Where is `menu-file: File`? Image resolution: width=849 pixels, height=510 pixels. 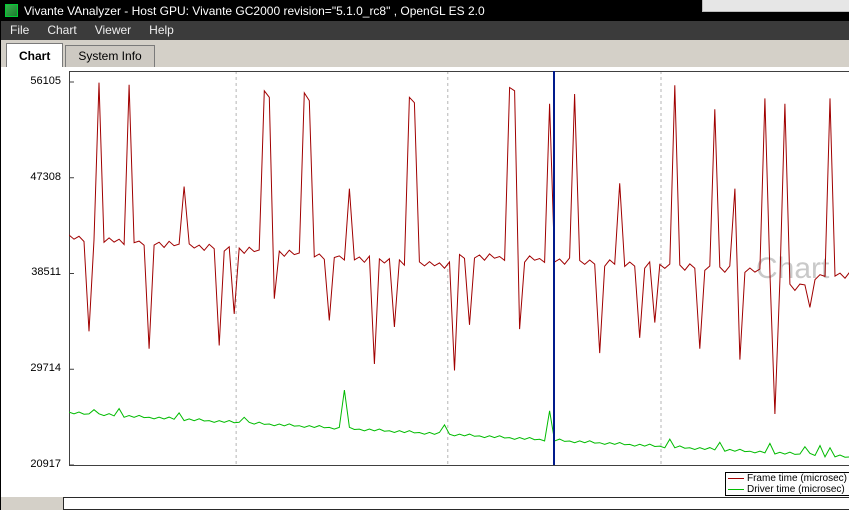
menu-file: File is located at coordinates (19, 30).